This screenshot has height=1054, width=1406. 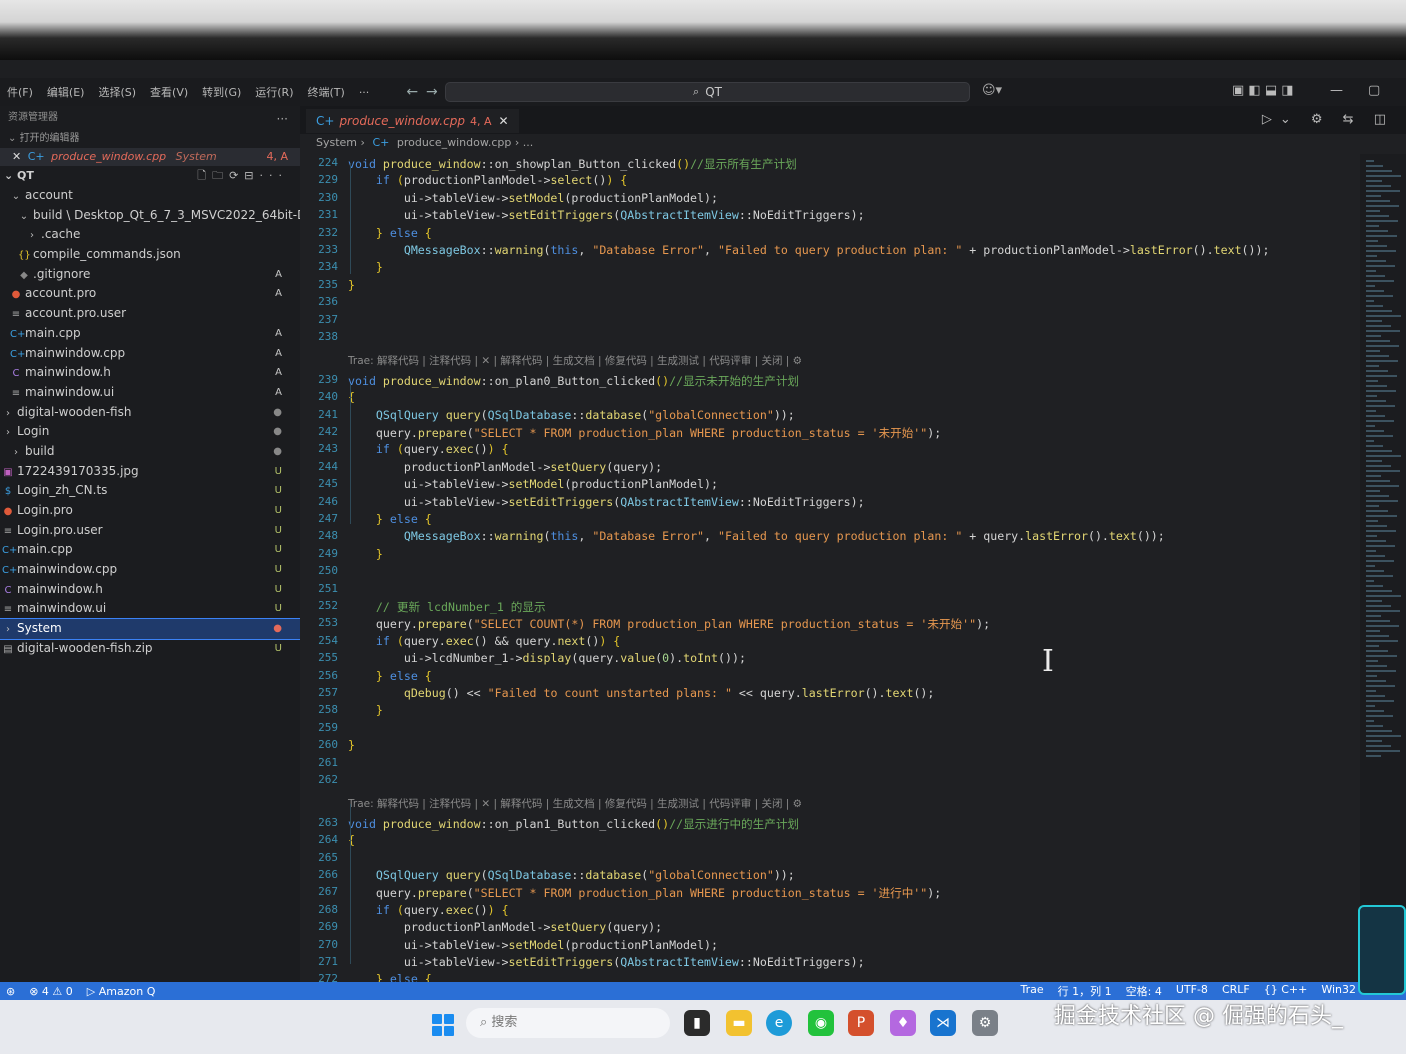 I want to click on menu-edit: 编辑(E), so click(x=66, y=92).